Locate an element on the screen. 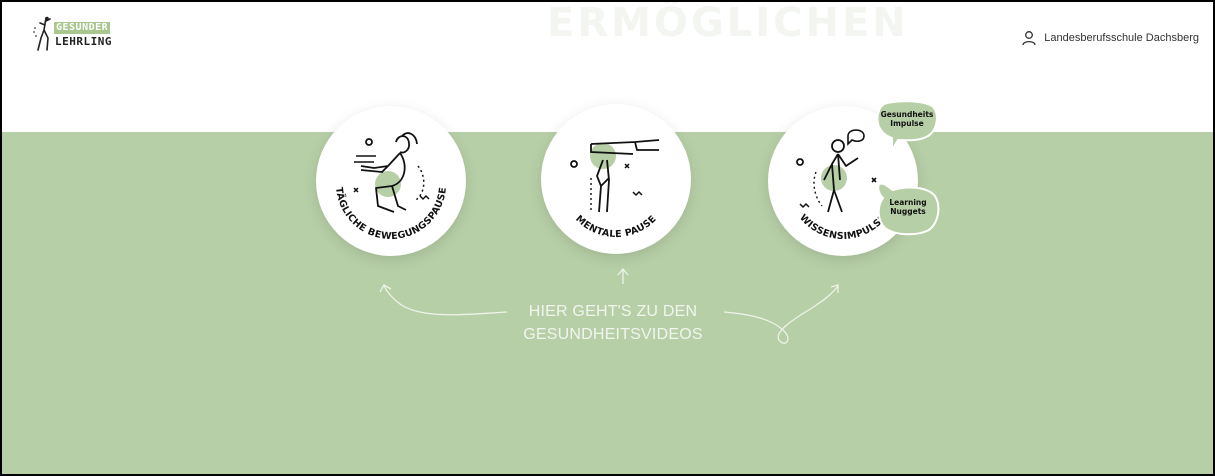 This screenshot has width=1215, height=476. cta-line-1: HIER GEHT'S ZU DEN is located at coordinates (613, 311).